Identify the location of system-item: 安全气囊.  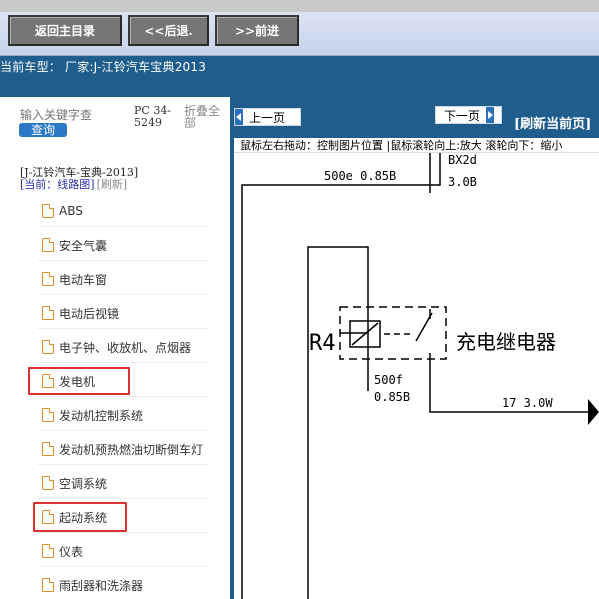
(74, 245).